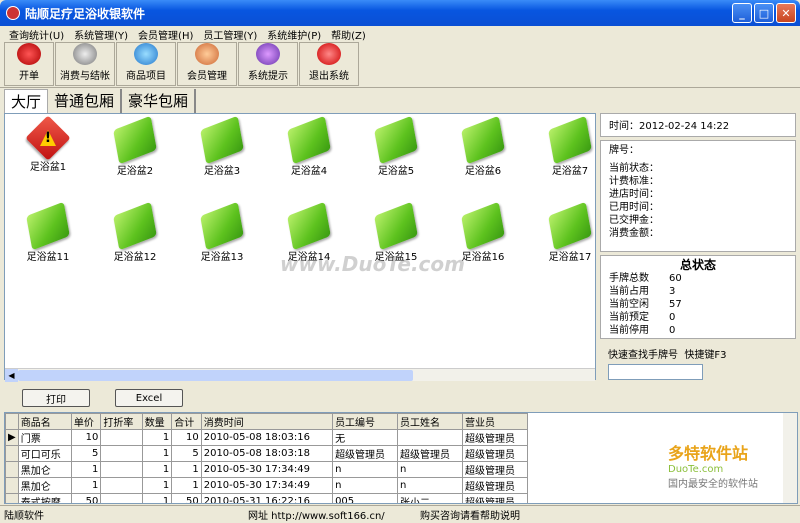 The height and width of the screenshot is (523, 800). I want to click on tile-17: 足浴盆17, so click(565, 232).